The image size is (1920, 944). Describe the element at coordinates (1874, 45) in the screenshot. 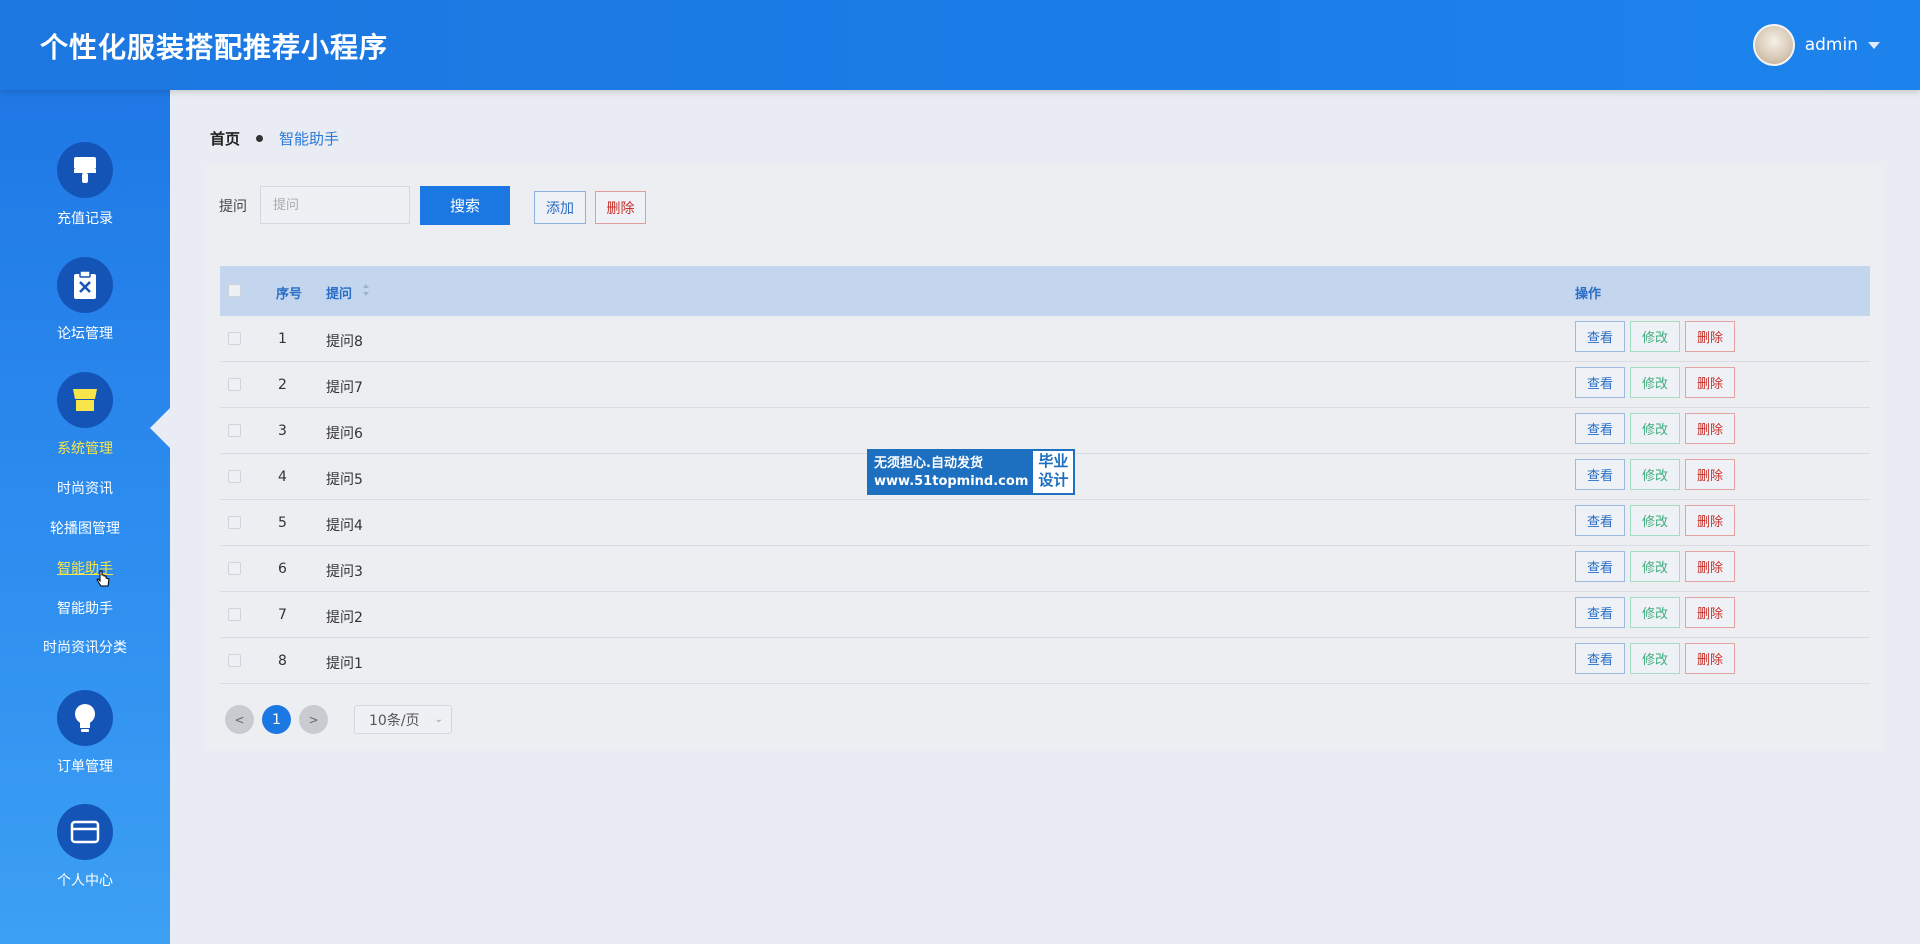

I see `chevron-down-icon` at that location.